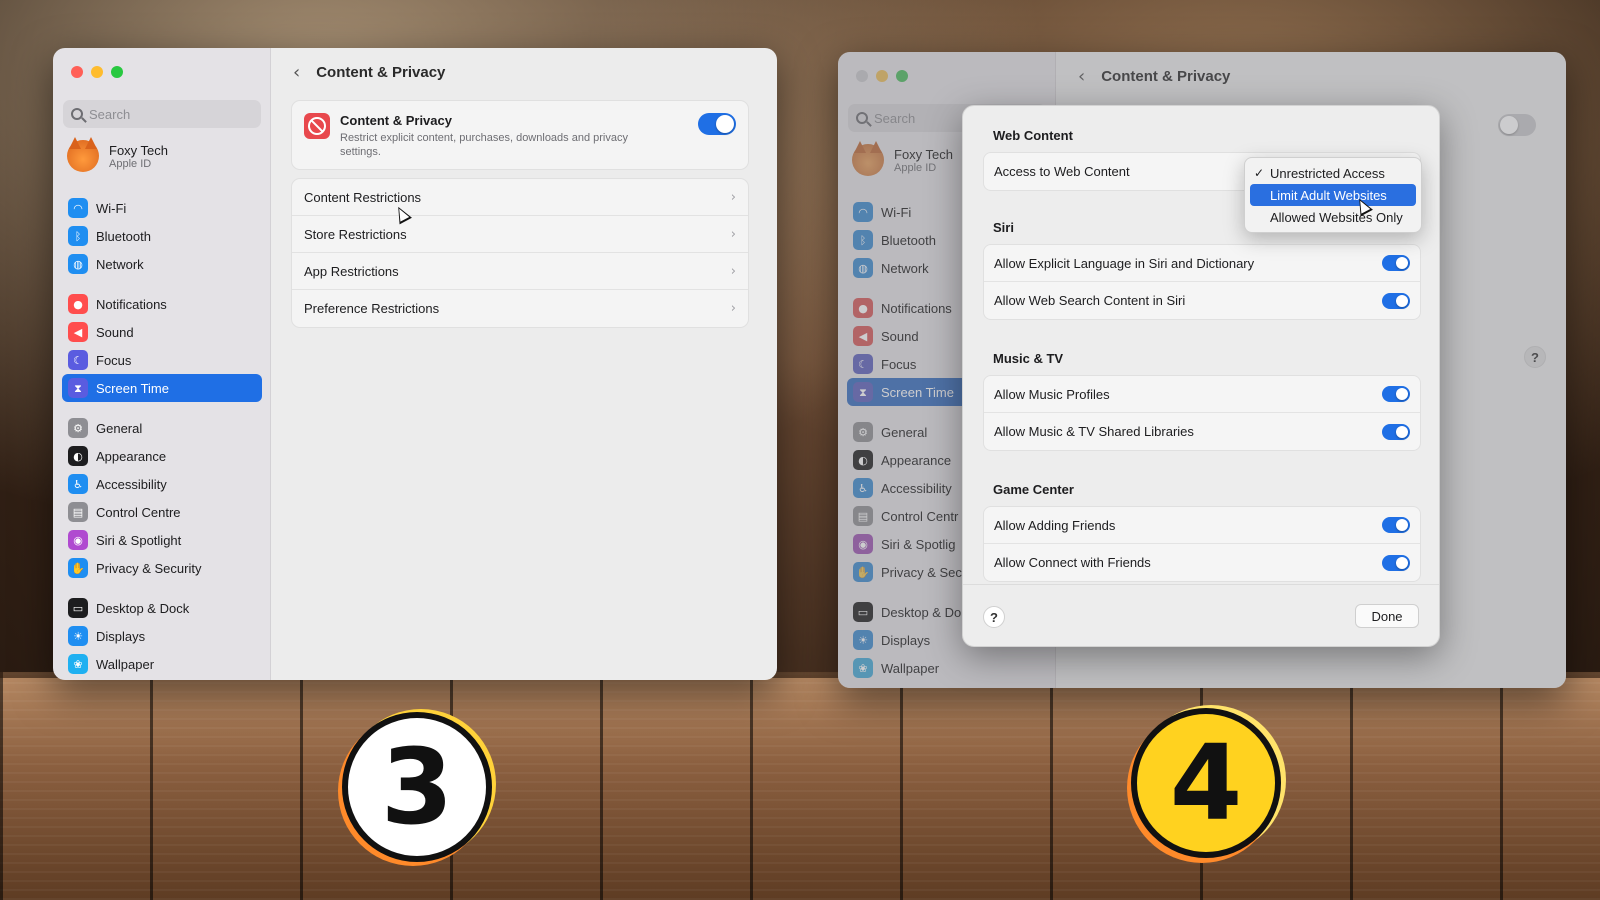 The height and width of the screenshot is (900, 1600). I want to click on option-label: Limit Adult Websites, so click(1328, 195).